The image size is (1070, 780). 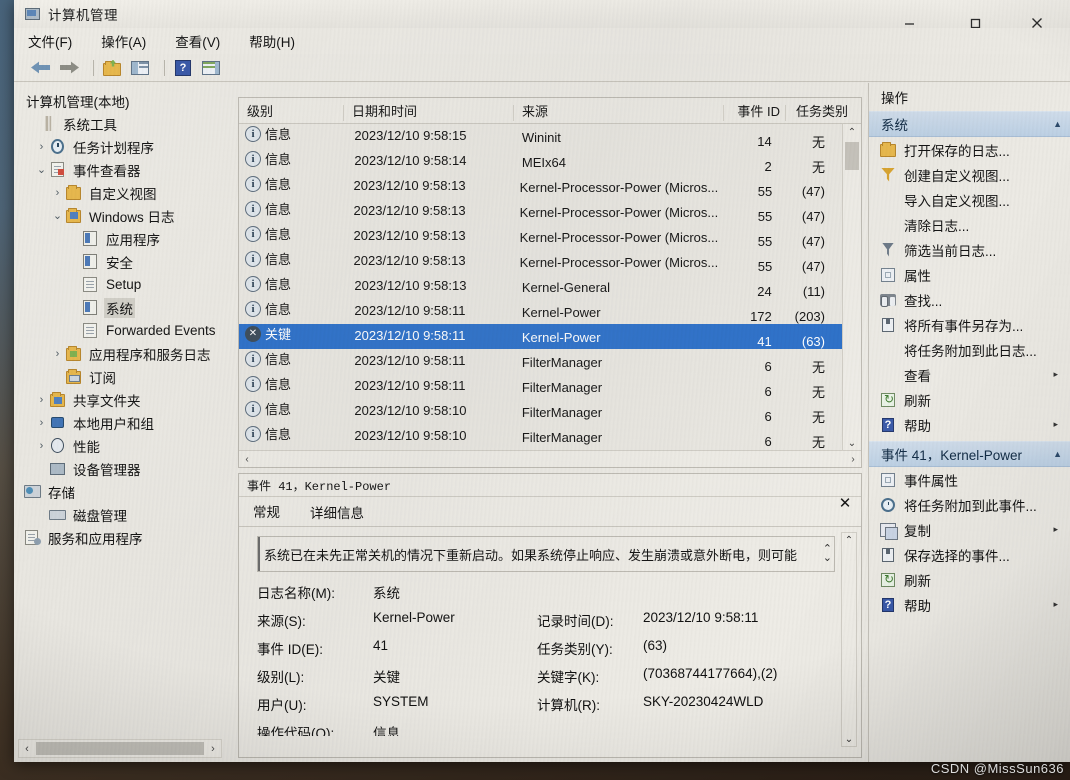 What do you see at coordinates (124, 261) in the screenshot?
I see `tree-item-security: 安全` at bounding box center [124, 261].